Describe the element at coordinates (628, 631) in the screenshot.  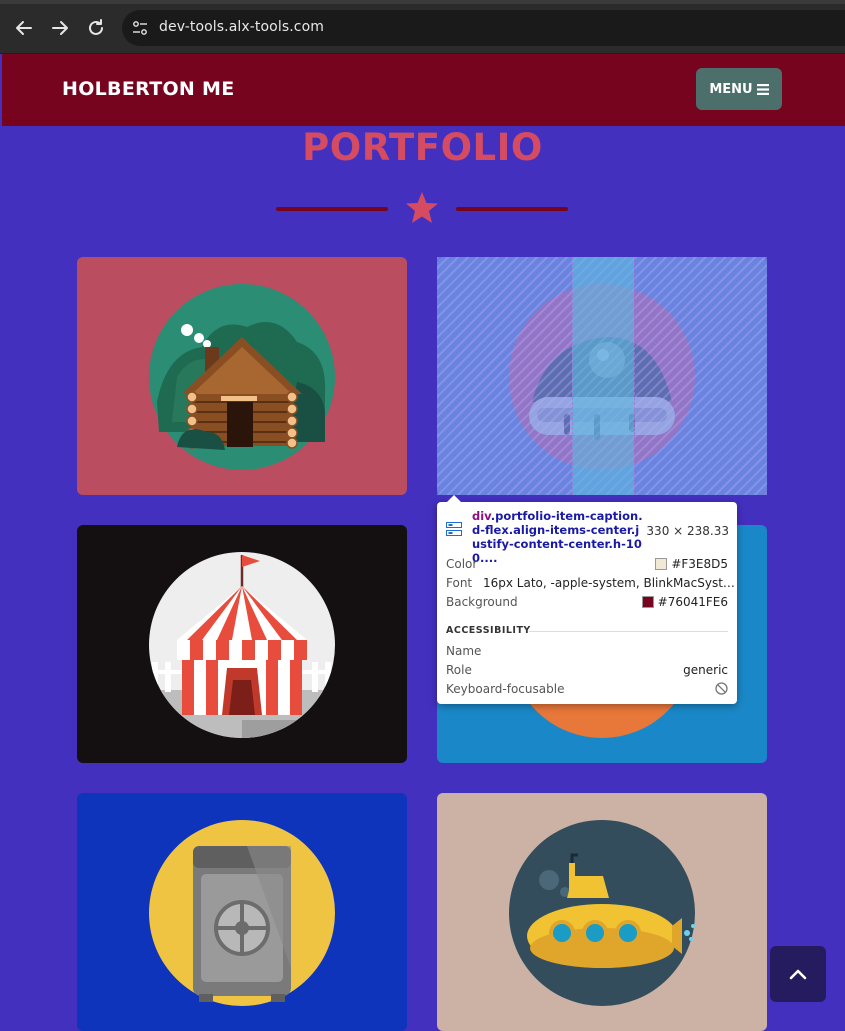
I see `accessibility-divider` at that location.